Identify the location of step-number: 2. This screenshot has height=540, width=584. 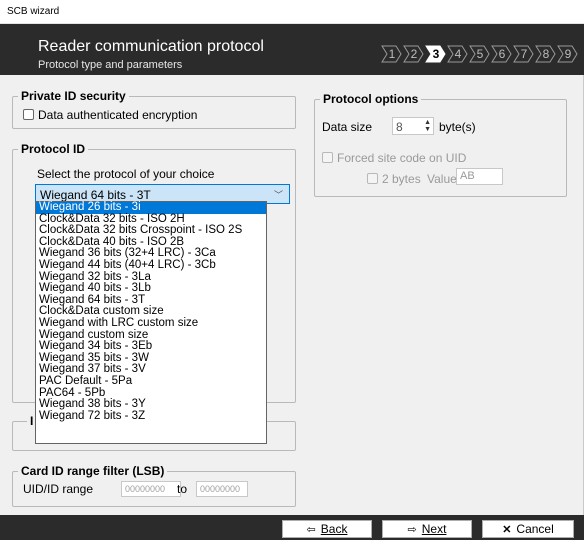
(414, 54).